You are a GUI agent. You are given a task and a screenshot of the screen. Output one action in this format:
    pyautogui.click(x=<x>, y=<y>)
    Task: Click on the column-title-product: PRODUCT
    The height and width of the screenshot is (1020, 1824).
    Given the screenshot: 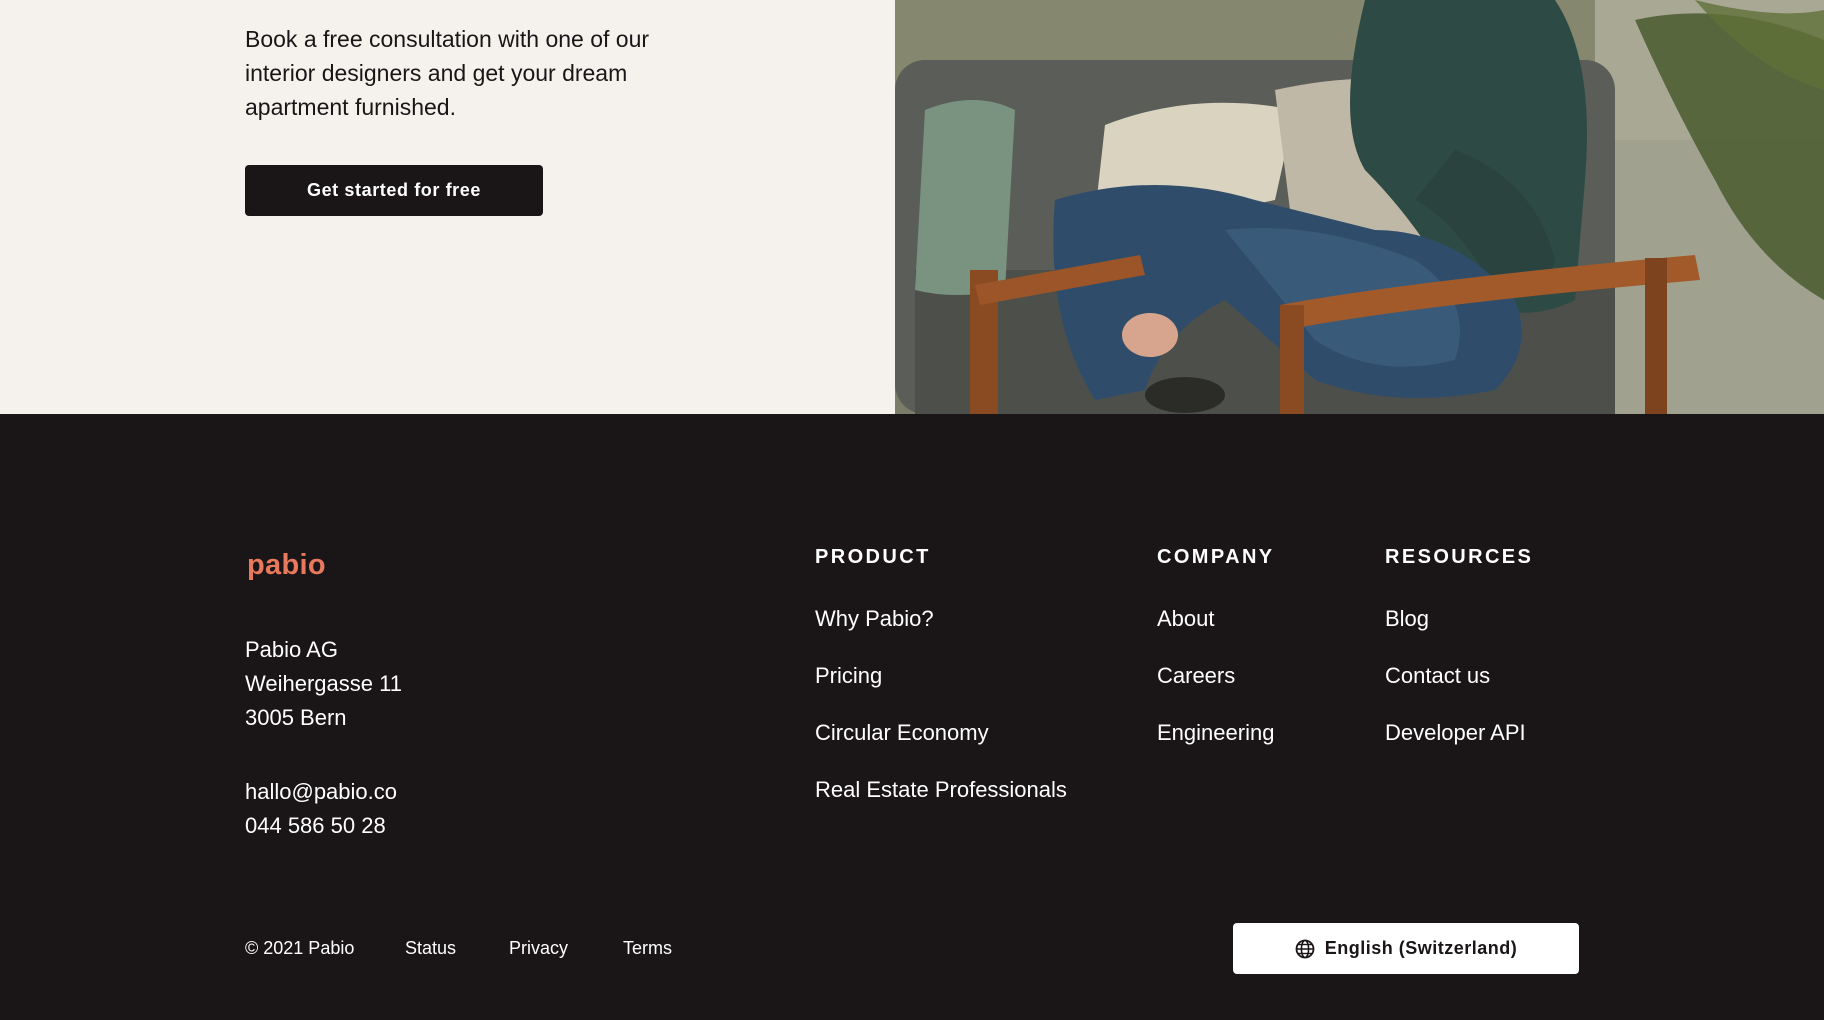 What is the action you would take?
    pyautogui.click(x=873, y=557)
    